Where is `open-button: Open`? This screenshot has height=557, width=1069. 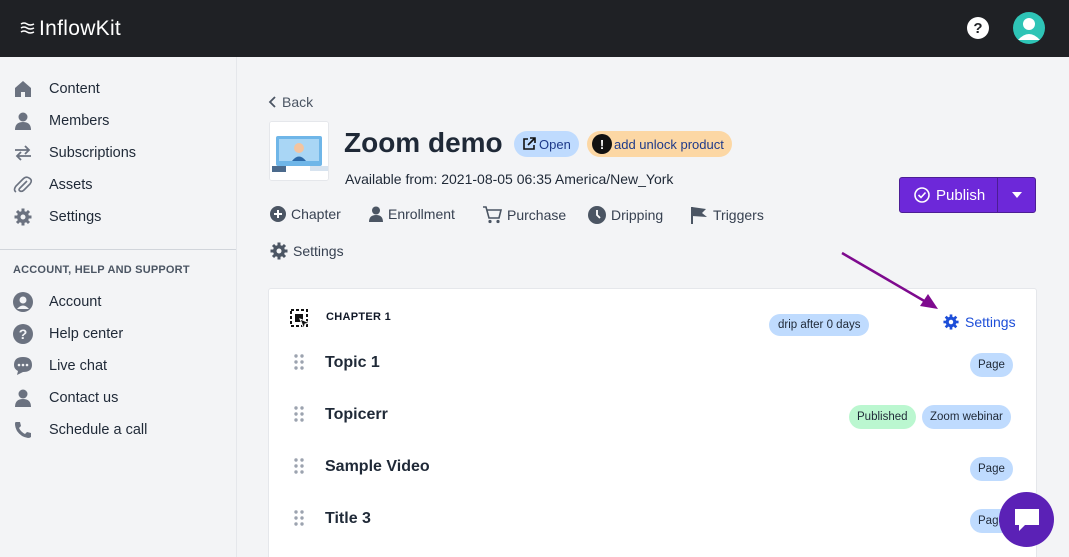 open-button: Open is located at coordinates (546, 144).